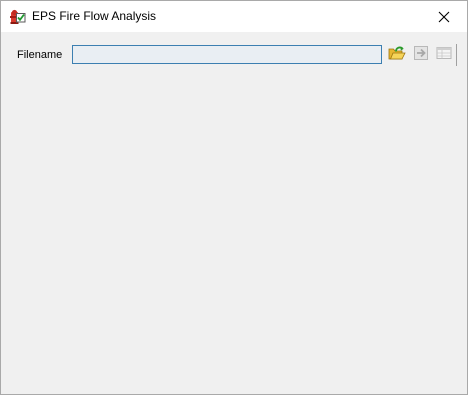 Image resolution: width=468 pixels, height=395 pixels. What do you see at coordinates (94, 16) in the screenshot?
I see `window-title: EPS Fire Flow Analysis` at bounding box center [94, 16].